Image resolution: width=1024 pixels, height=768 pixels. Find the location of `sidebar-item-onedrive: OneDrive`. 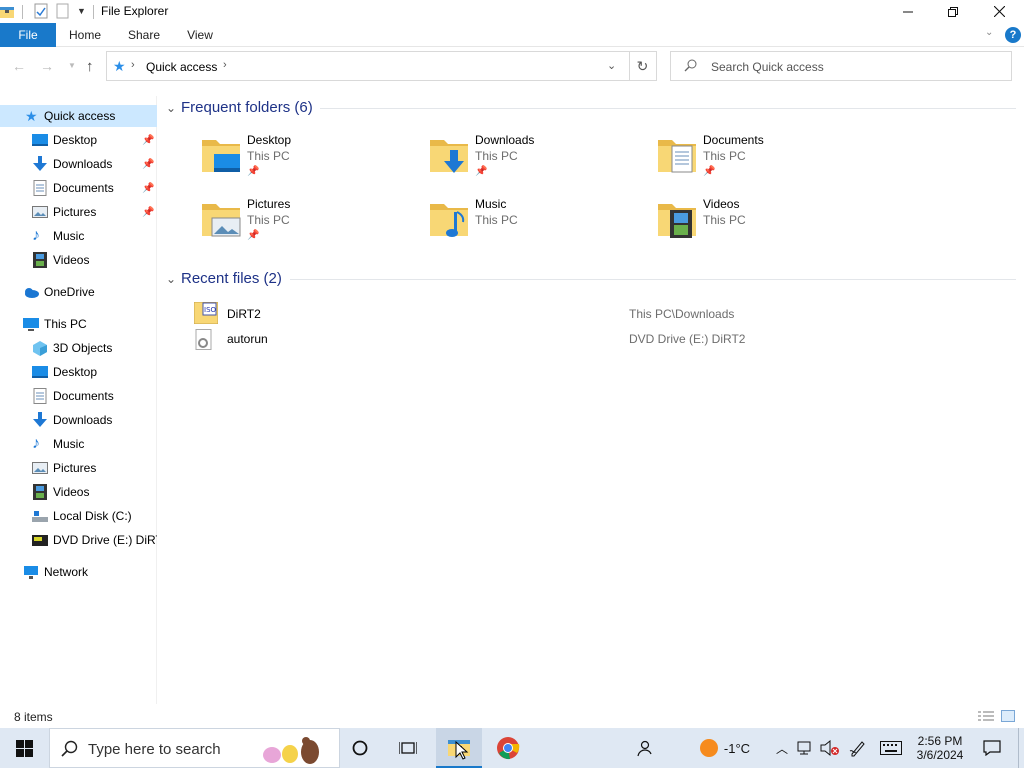

sidebar-item-onedrive: OneDrive is located at coordinates (59, 292).